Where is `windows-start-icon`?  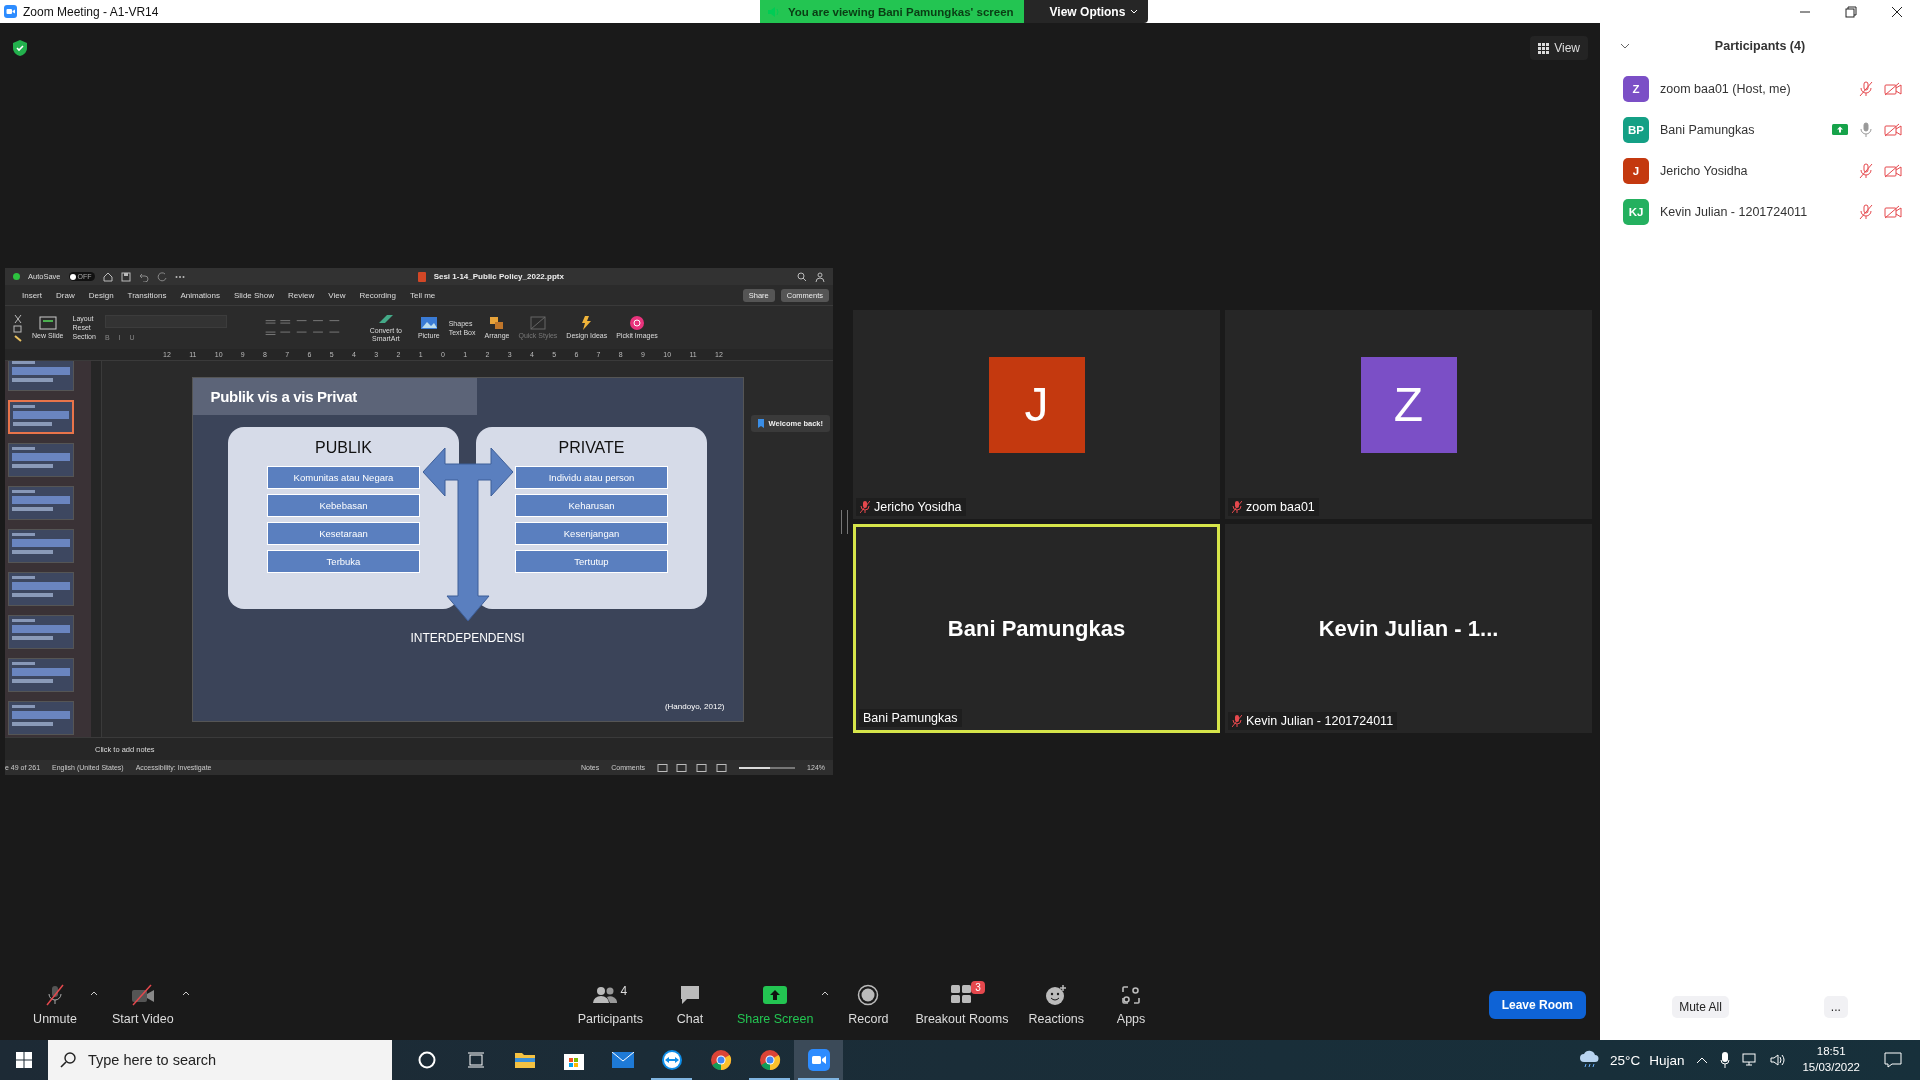 windows-start-icon is located at coordinates (24, 1060).